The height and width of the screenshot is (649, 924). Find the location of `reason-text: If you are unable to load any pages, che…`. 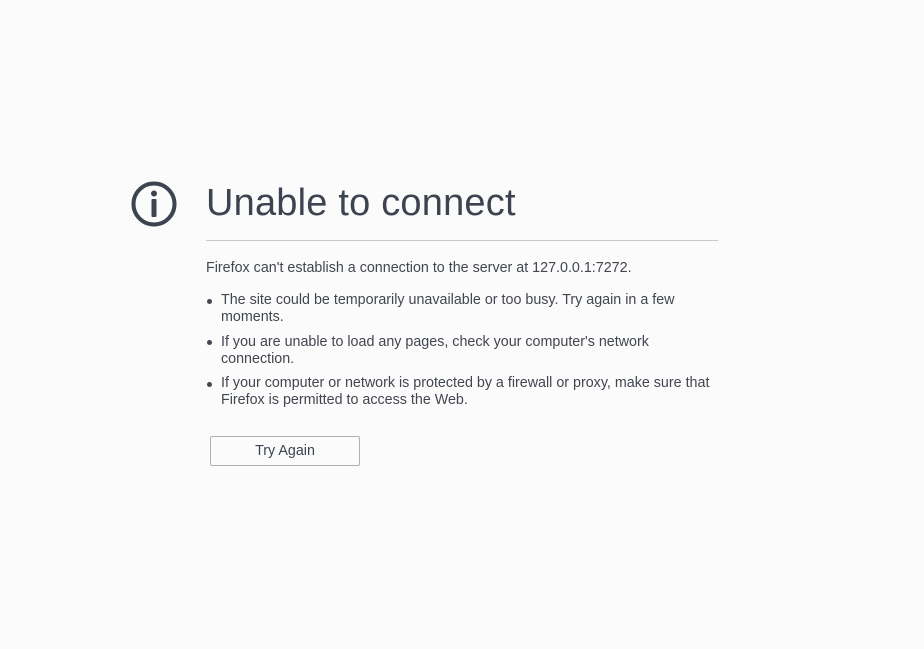

reason-text: If you are unable to load any pages, che… is located at coordinates (435, 350).